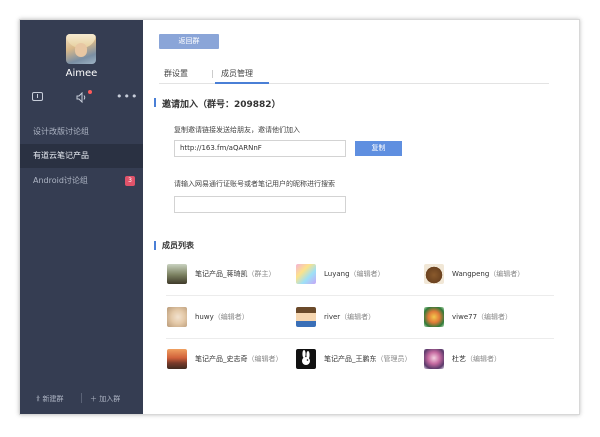 The width and height of the screenshot is (600, 437). Describe the element at coordinates (242, 83) in the screenshot. I see `active-tab-indicator` at that location.